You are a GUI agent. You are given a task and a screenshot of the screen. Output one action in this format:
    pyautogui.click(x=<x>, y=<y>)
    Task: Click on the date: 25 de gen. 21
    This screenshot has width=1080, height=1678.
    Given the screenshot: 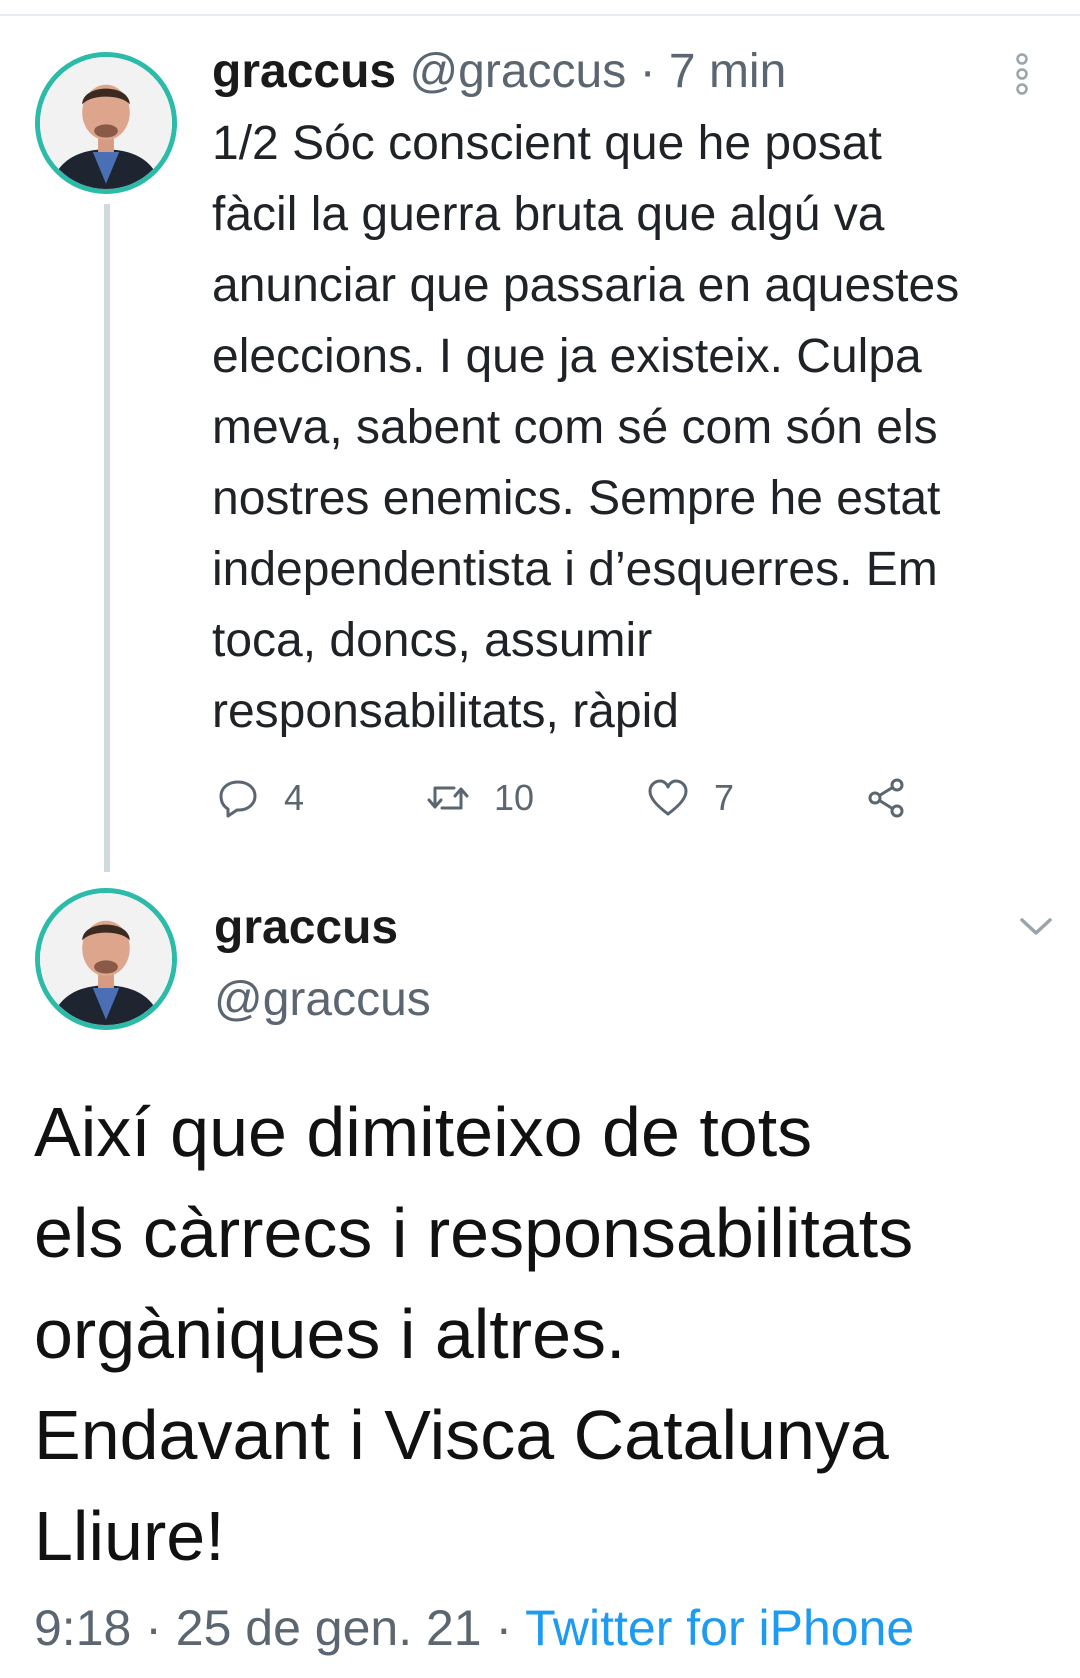 What is the action you would take?
    pyautogui.click(x=329, y=1628)
    